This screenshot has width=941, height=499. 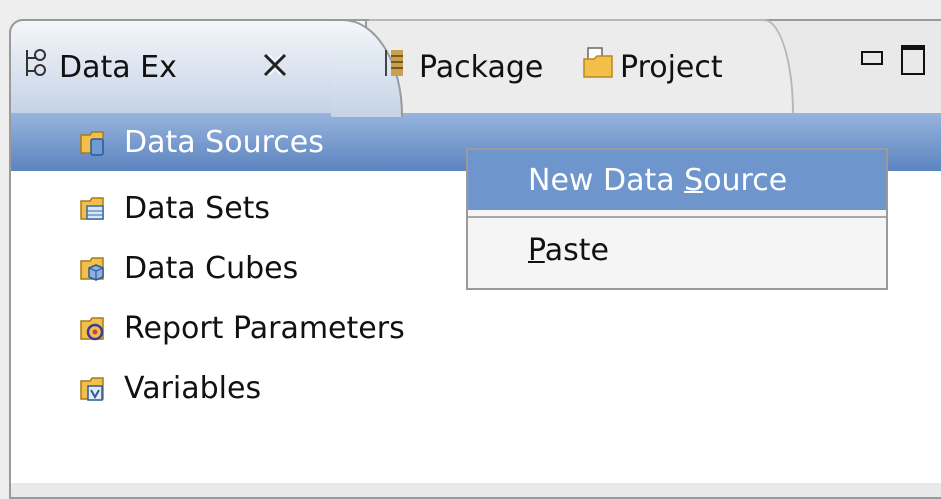 What do you see at coordinates (476, 328) in the screenshot?
I see `tree-item-report-parameters: Report Parameters` at bounding box center [476, 328].